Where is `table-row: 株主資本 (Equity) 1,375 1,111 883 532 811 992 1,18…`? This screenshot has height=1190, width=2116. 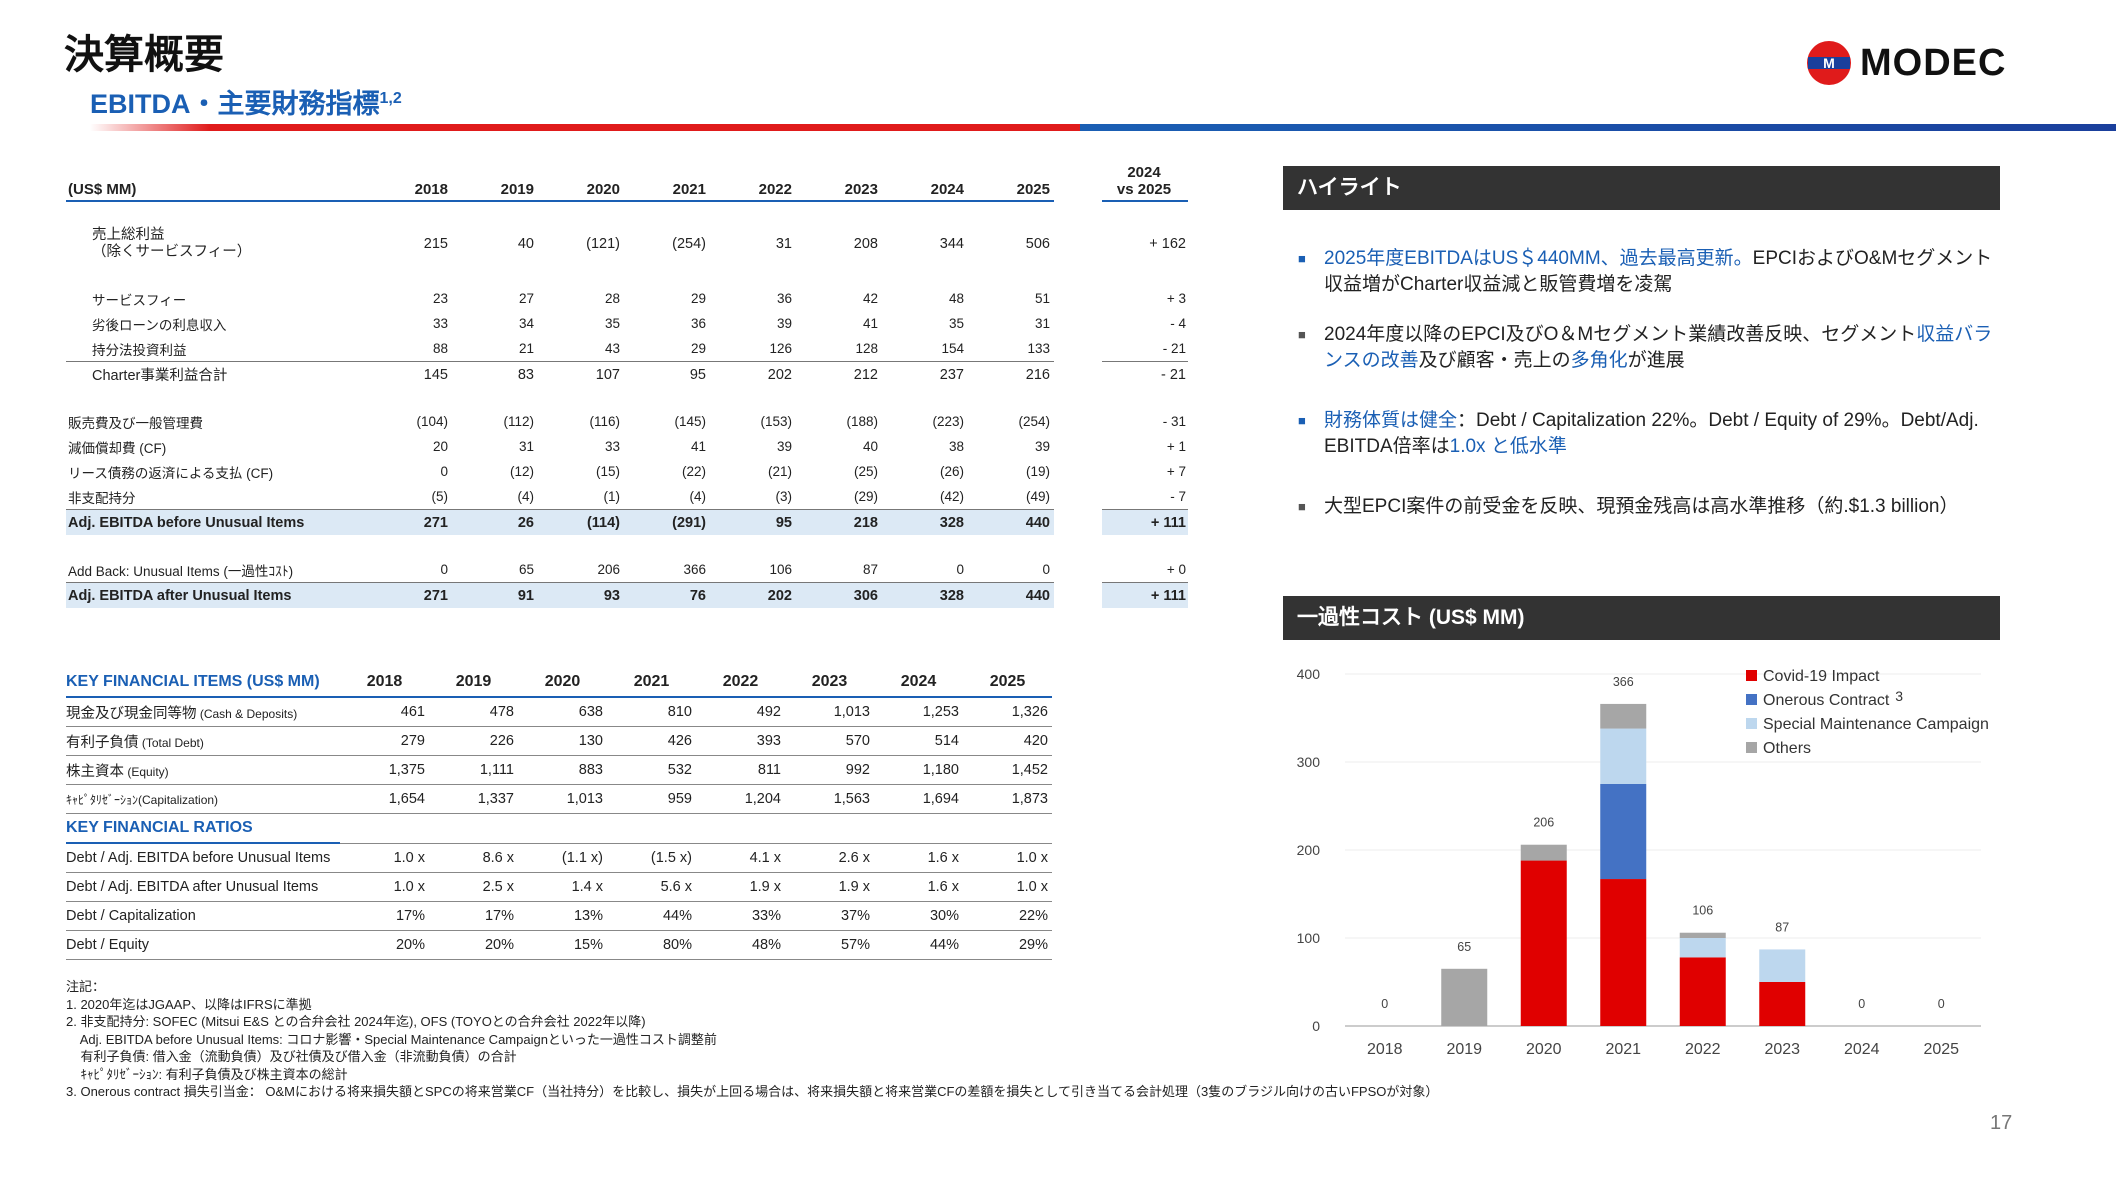 table-row: 株主資本 (Equity) 1,375 1,111 883 532 811 992 1,18… is located at coordinates (559, 770).